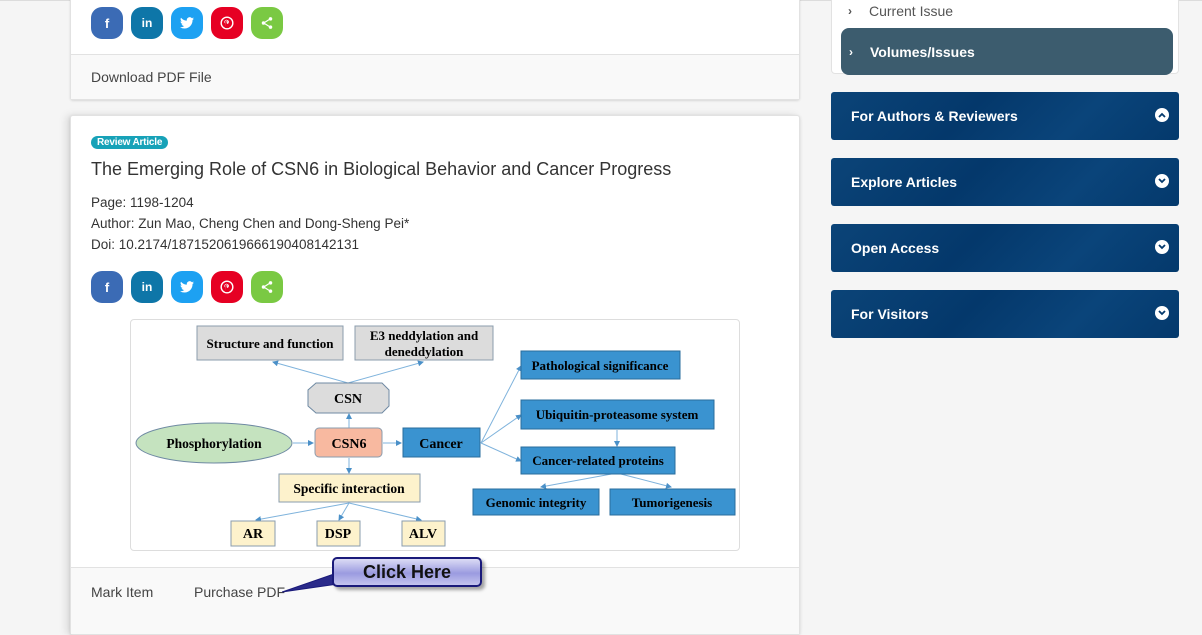 The image size is (1202, 635). I want to click on node-phosphorylation: Phosphorylation, so click(214, 443).